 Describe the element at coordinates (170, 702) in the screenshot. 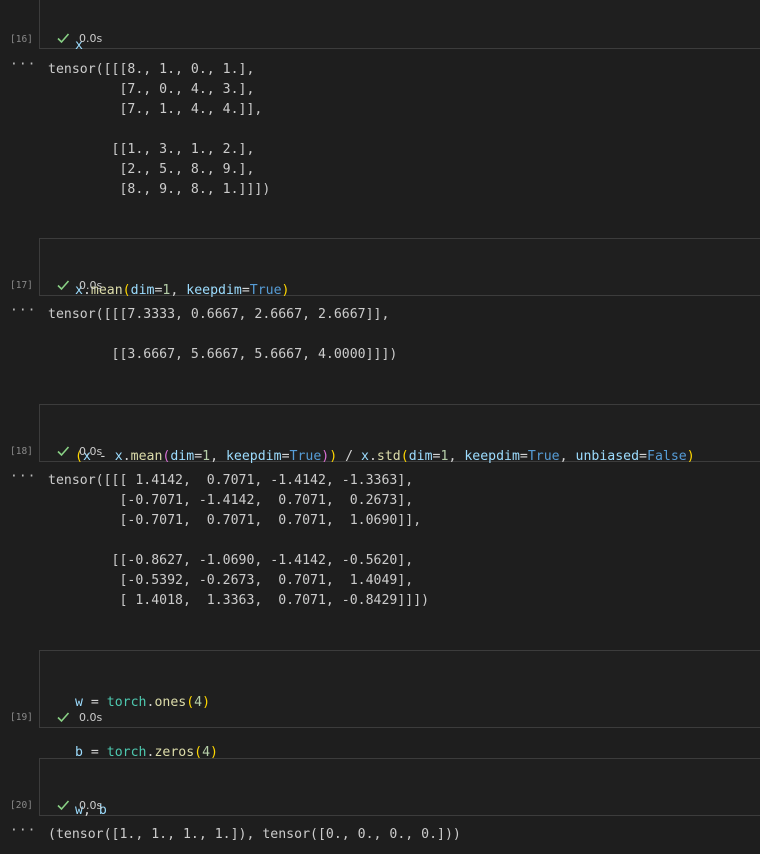

I see `code-token: ones` at that location.